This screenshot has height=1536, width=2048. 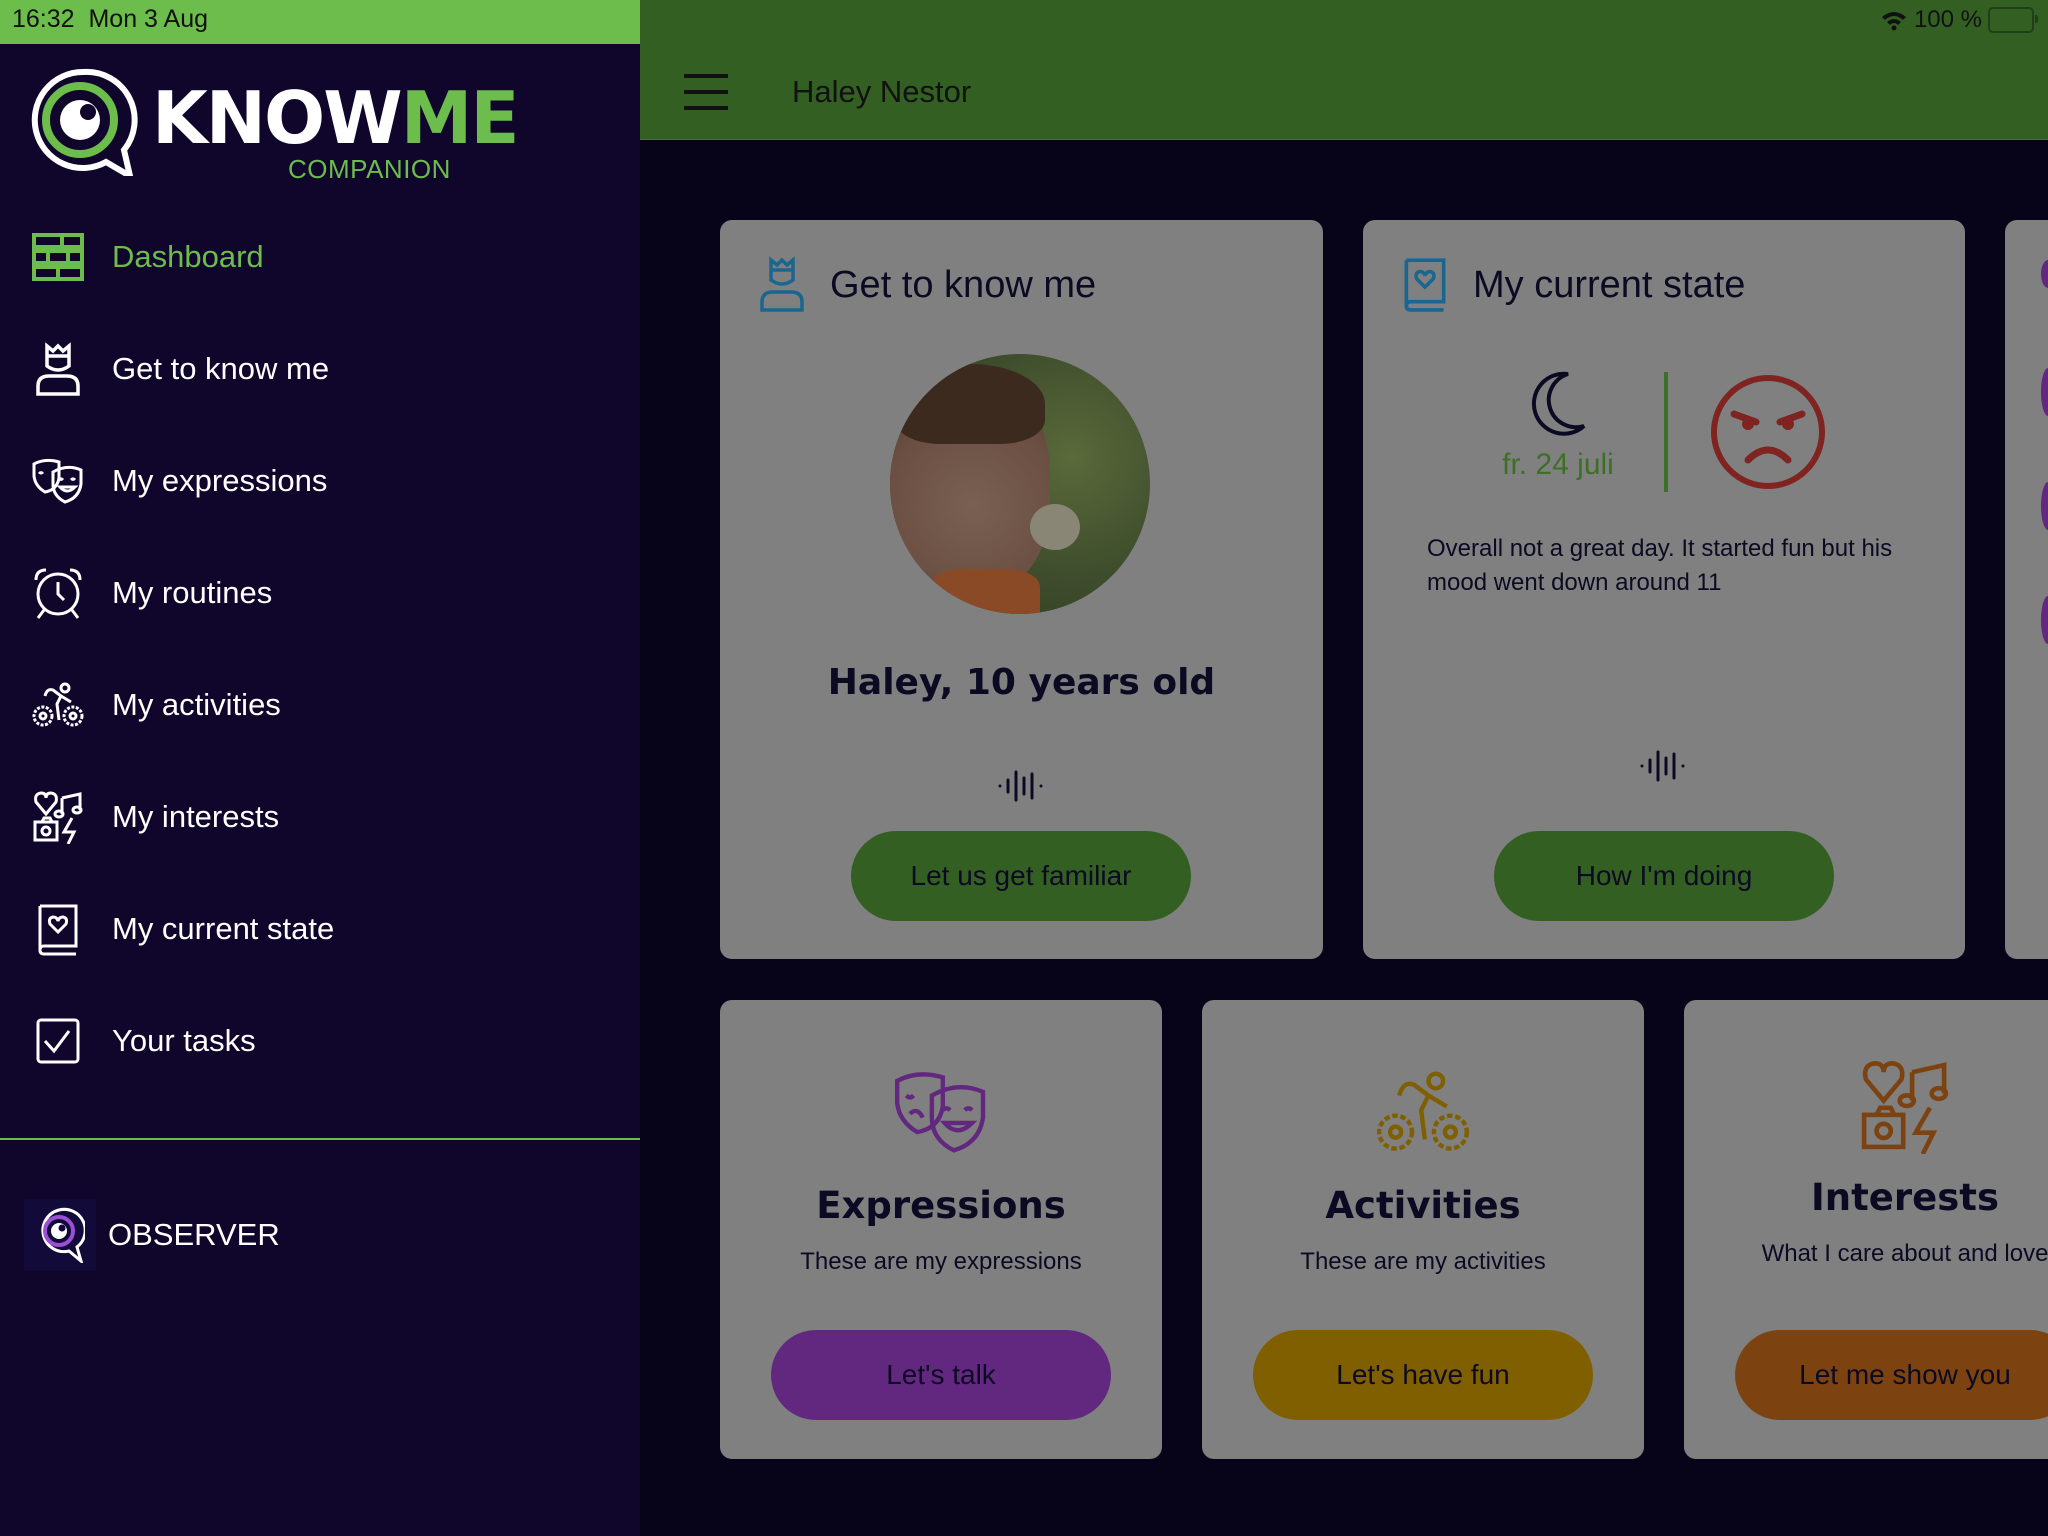 I want to click on sidebar-item-my-expressions: My expressions, so click(x=320, y=481).